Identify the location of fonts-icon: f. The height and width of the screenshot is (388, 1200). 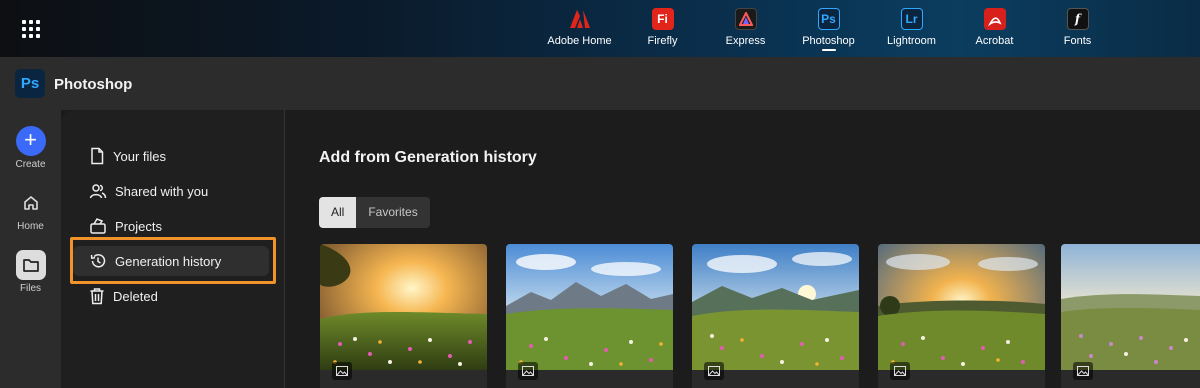
(1077, 19).